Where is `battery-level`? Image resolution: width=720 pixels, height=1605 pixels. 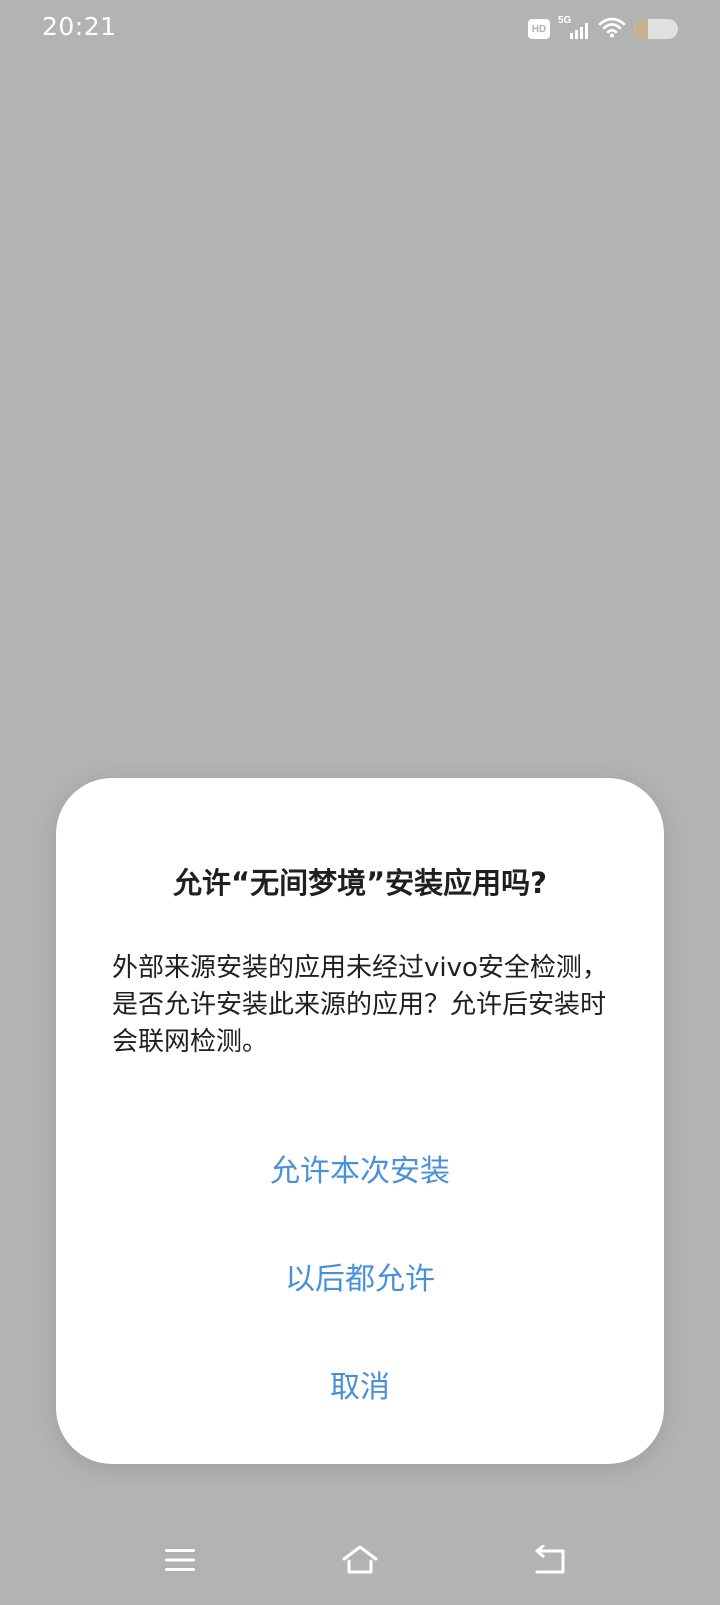
battery-level is located at coordinates (641, 29).